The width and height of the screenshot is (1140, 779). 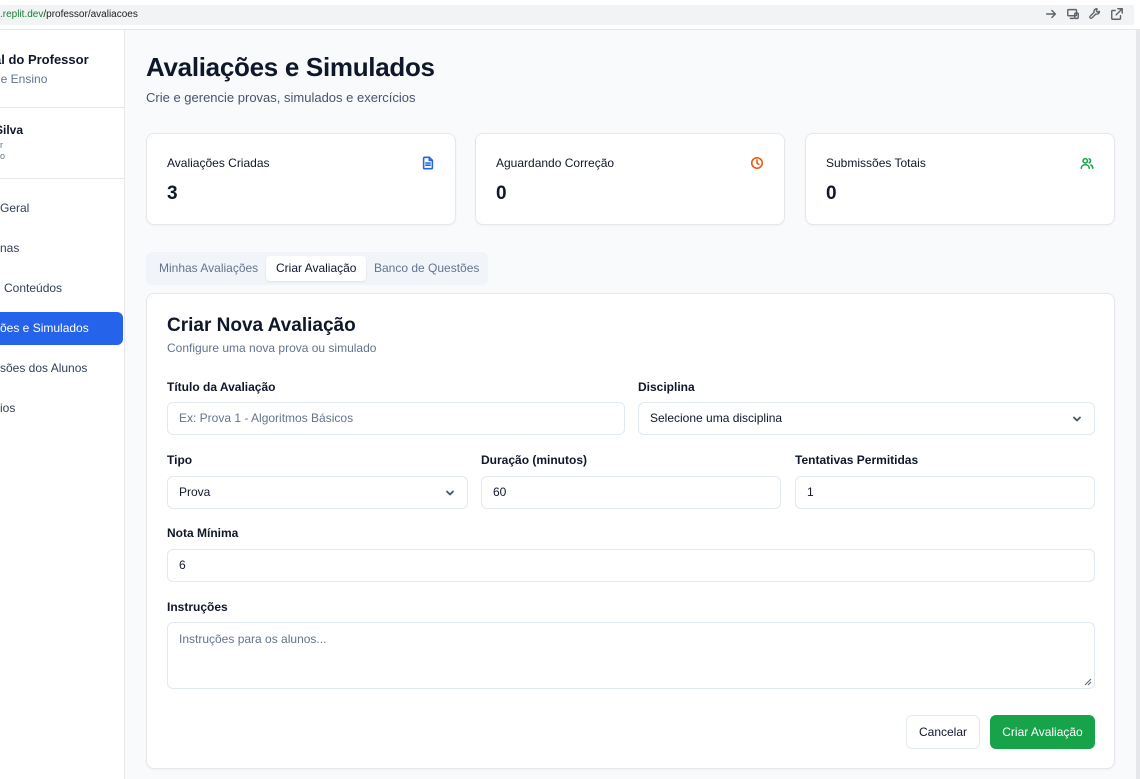 What do you see at coordinates (290, 67) in the screenshot?
I see `page-title: Avaliações e Simulados` at bounding box center [290, 67].